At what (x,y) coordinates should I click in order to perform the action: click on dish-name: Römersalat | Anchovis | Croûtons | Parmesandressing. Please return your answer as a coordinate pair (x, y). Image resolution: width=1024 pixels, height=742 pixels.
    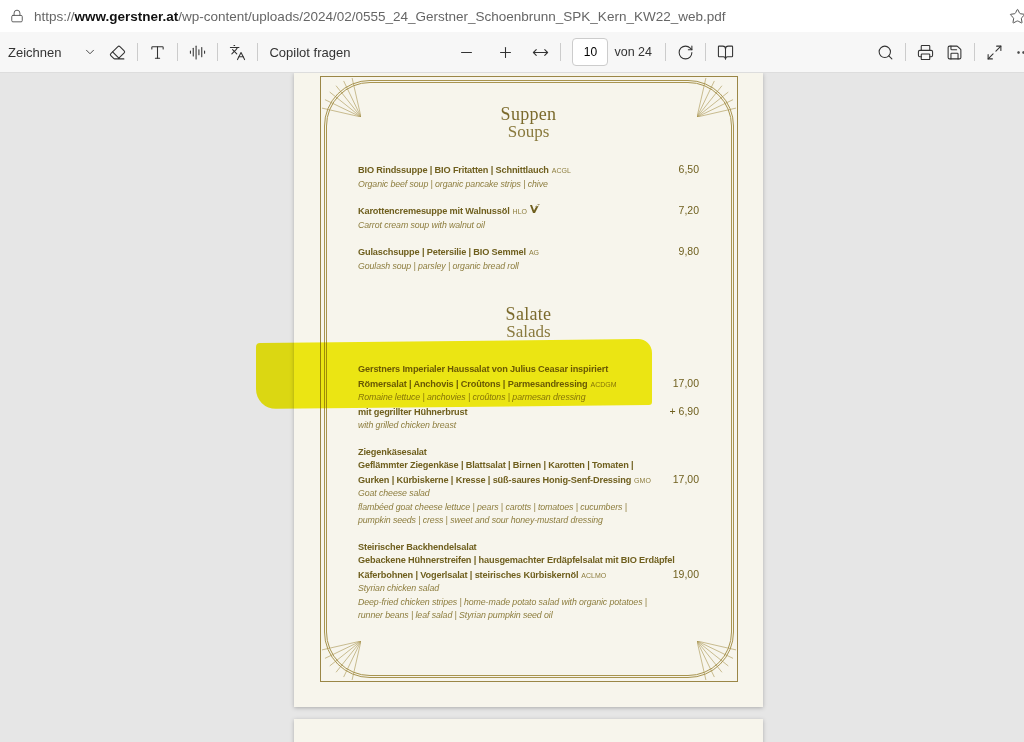
    Looking at the image, I should click on (473, 384).